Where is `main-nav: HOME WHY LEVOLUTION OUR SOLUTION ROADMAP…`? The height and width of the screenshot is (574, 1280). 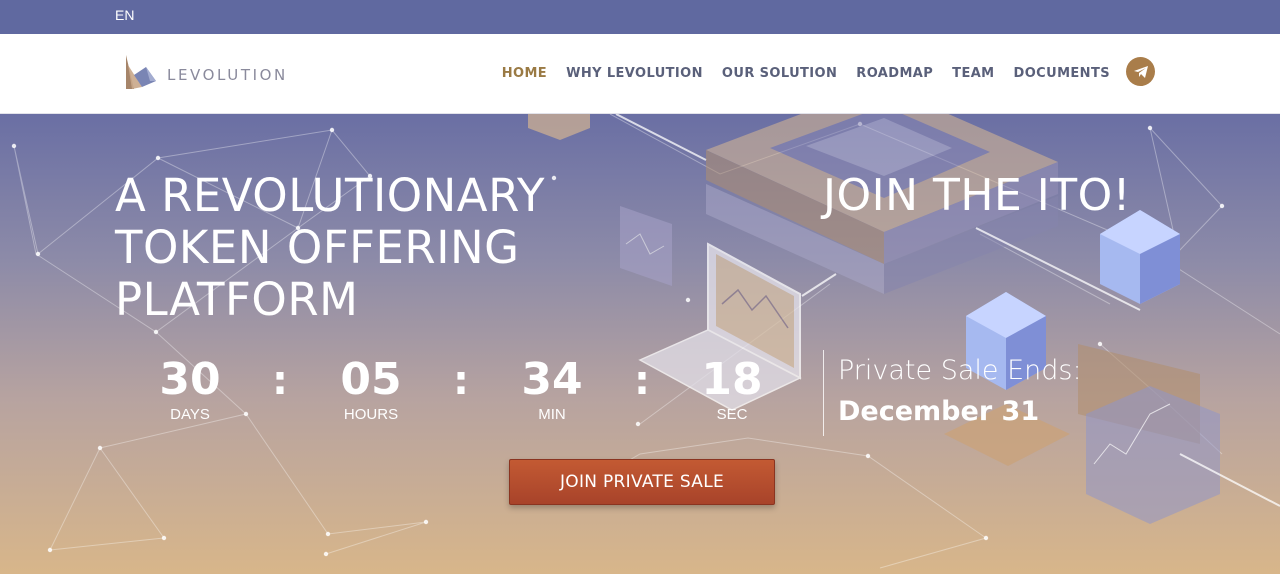
main-nav: HOME WHY LEVOLUTION OUR SOLUTION ROADMAP… is located at coordinates (806, 73).